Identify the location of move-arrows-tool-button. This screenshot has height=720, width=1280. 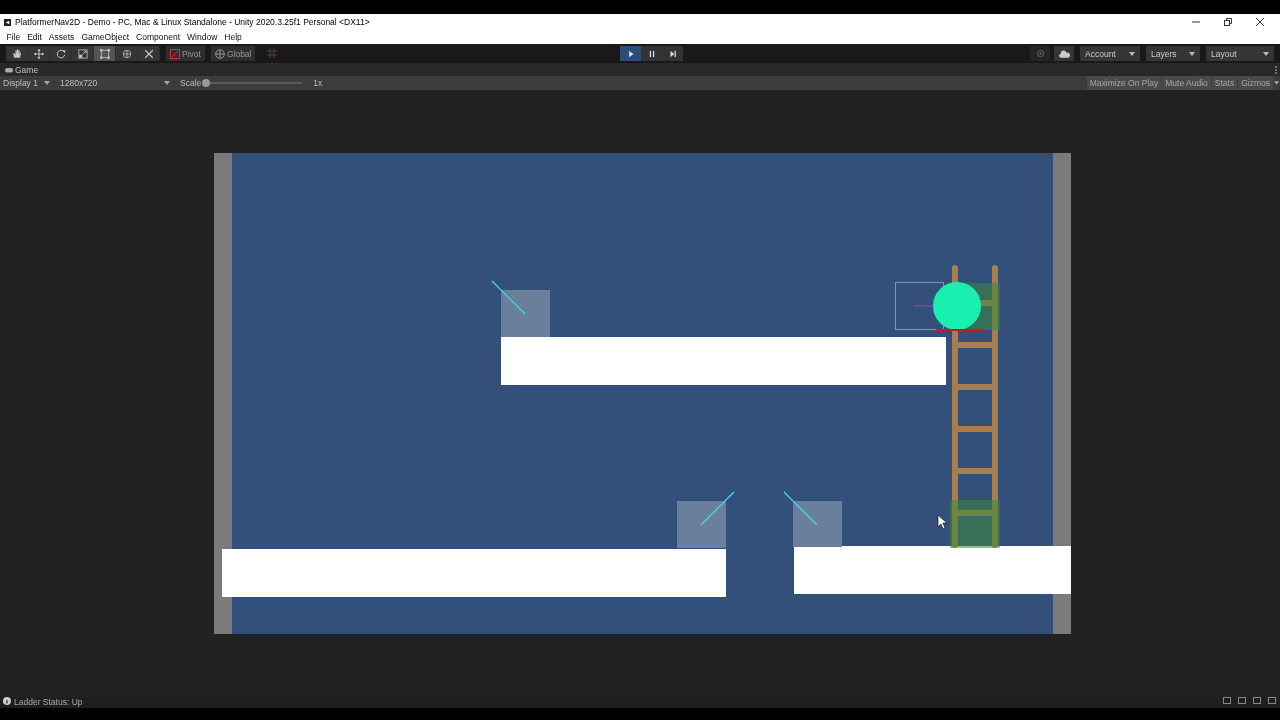
(38, 53).